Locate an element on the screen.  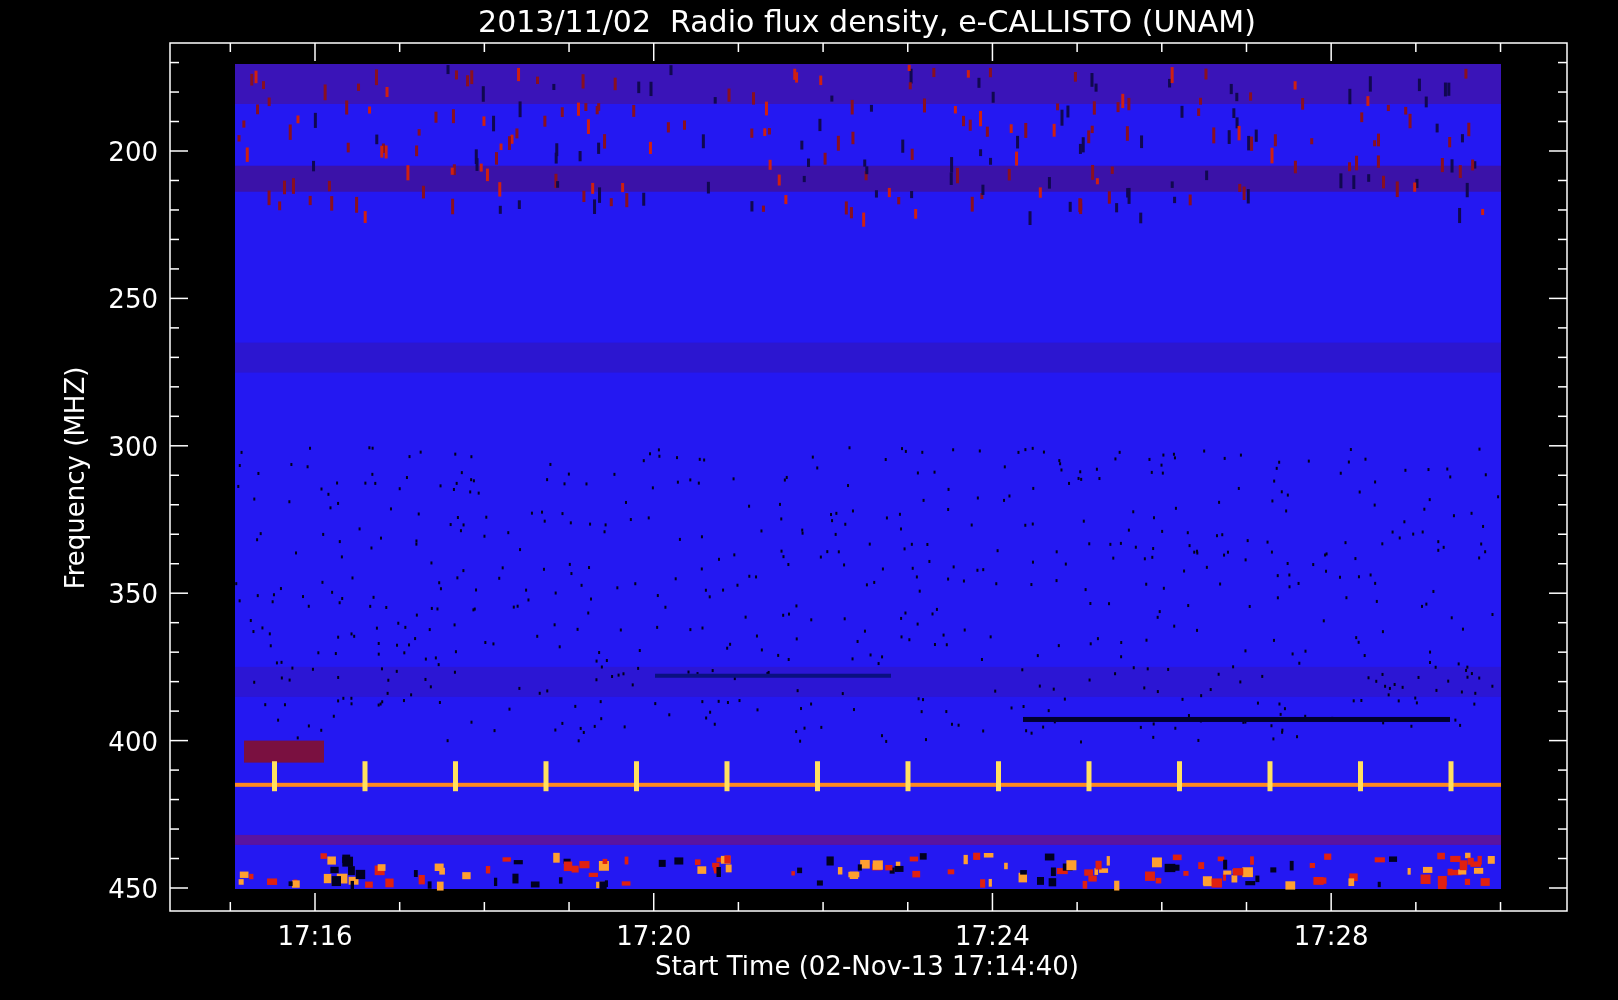
x-axis-label: Start Time (02-Nov-13 17:14:40) is located at coordinates (867, 966).